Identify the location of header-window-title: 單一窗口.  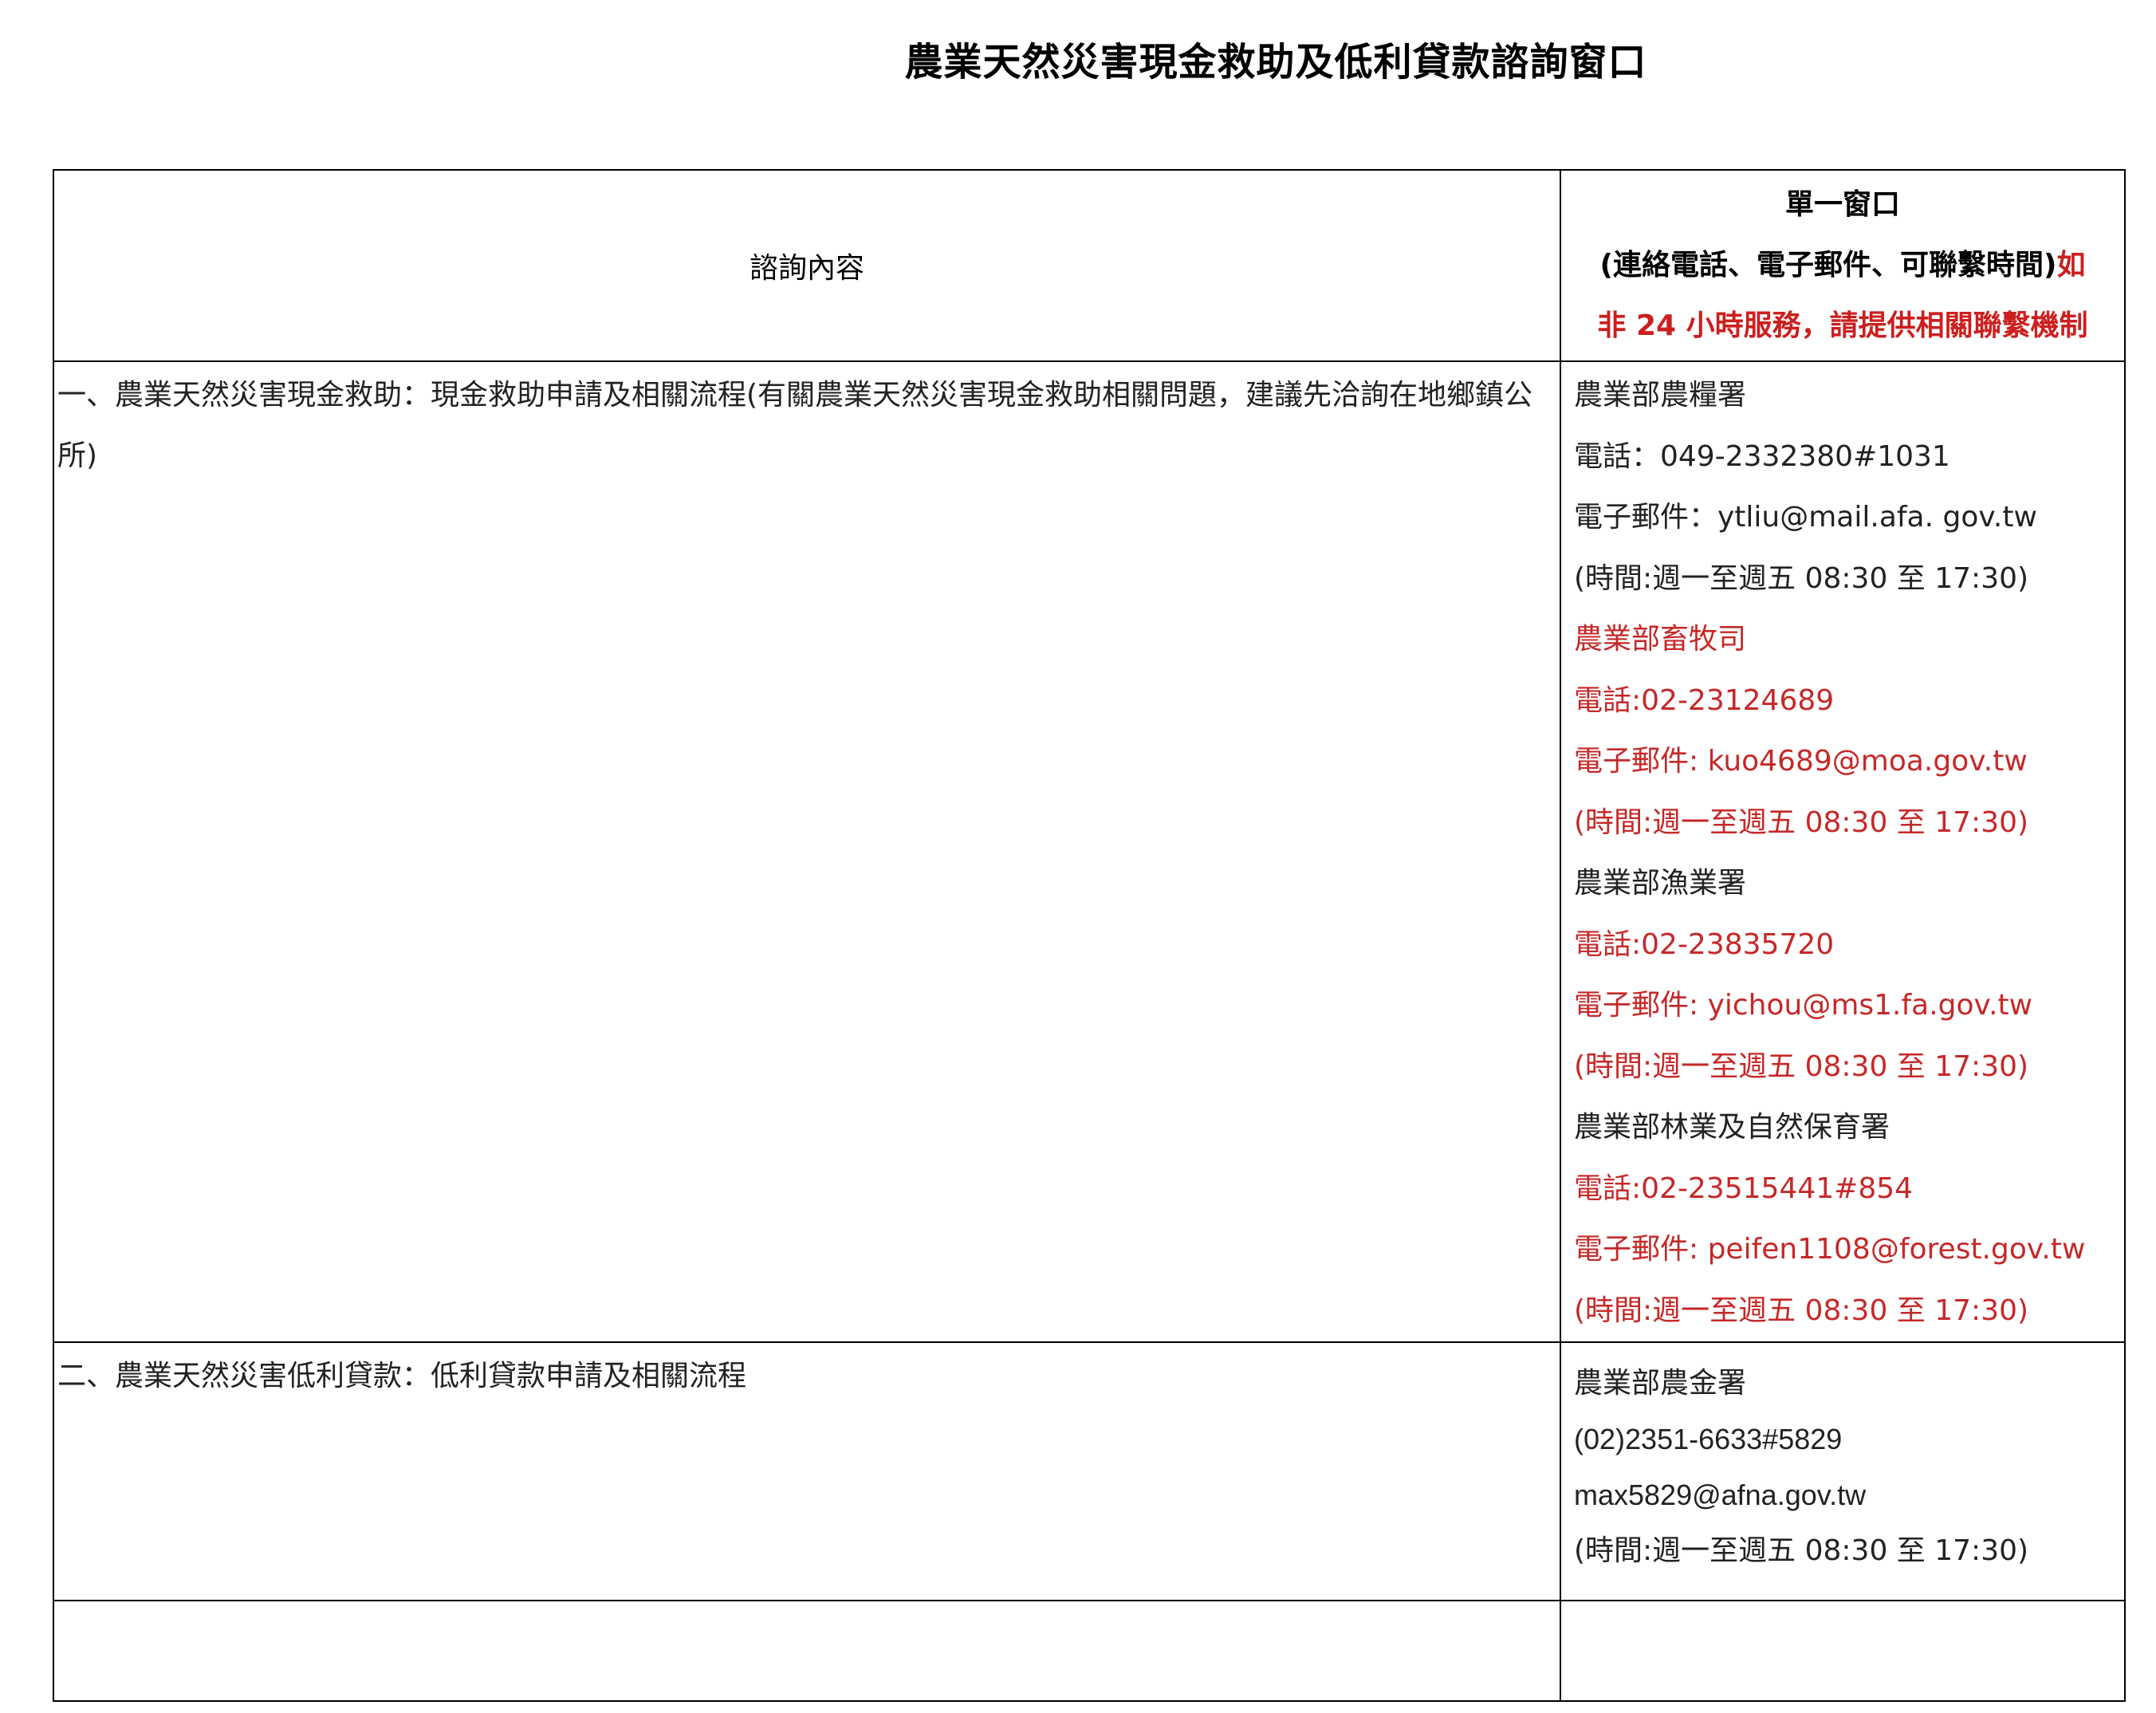
(1842, 204).